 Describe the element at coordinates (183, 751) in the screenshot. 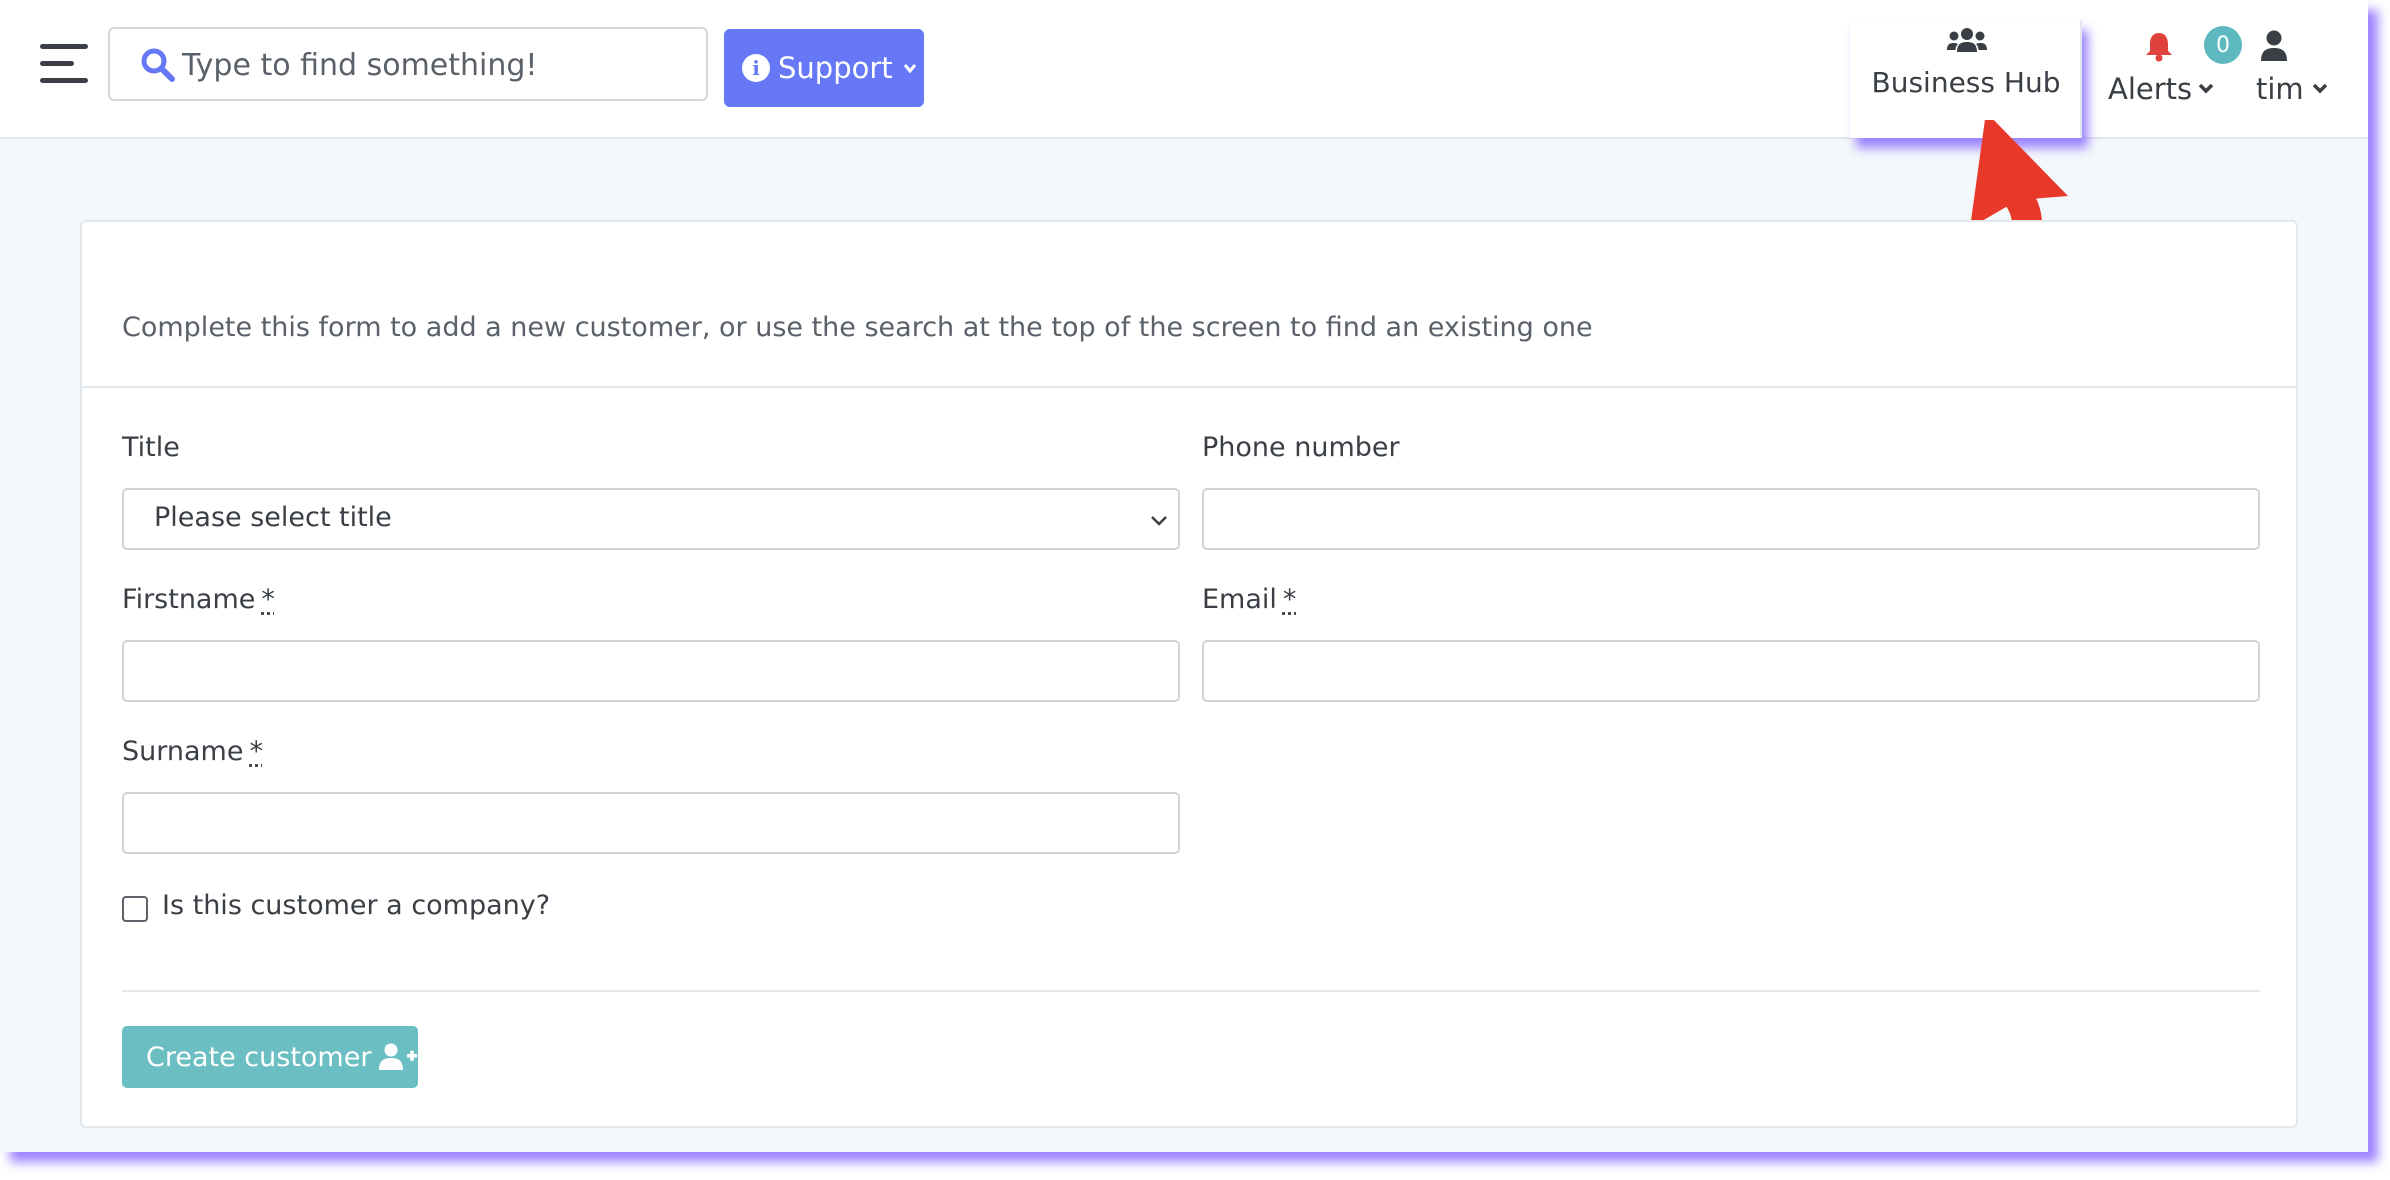

I see `surname-label-text: Surname` at that location.